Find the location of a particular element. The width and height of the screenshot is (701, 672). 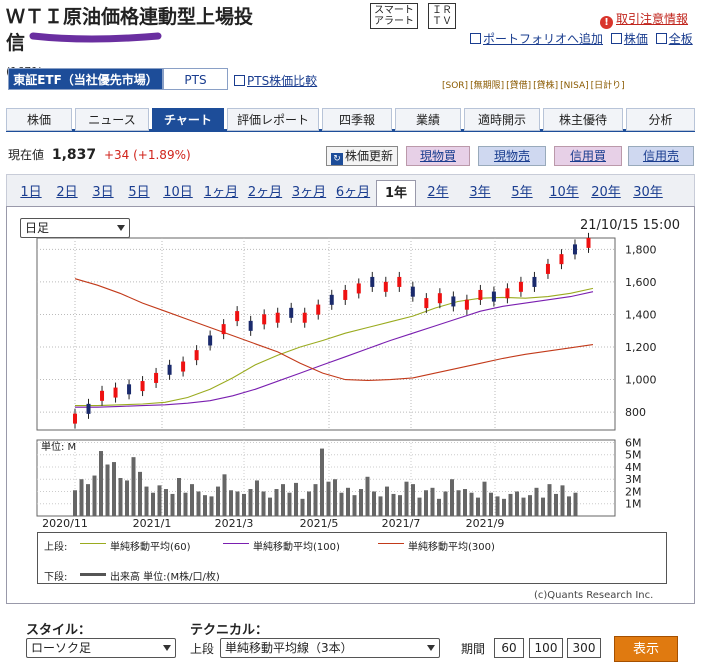

x-tick-label: 2021/5 is located at coordinates (319, 523).